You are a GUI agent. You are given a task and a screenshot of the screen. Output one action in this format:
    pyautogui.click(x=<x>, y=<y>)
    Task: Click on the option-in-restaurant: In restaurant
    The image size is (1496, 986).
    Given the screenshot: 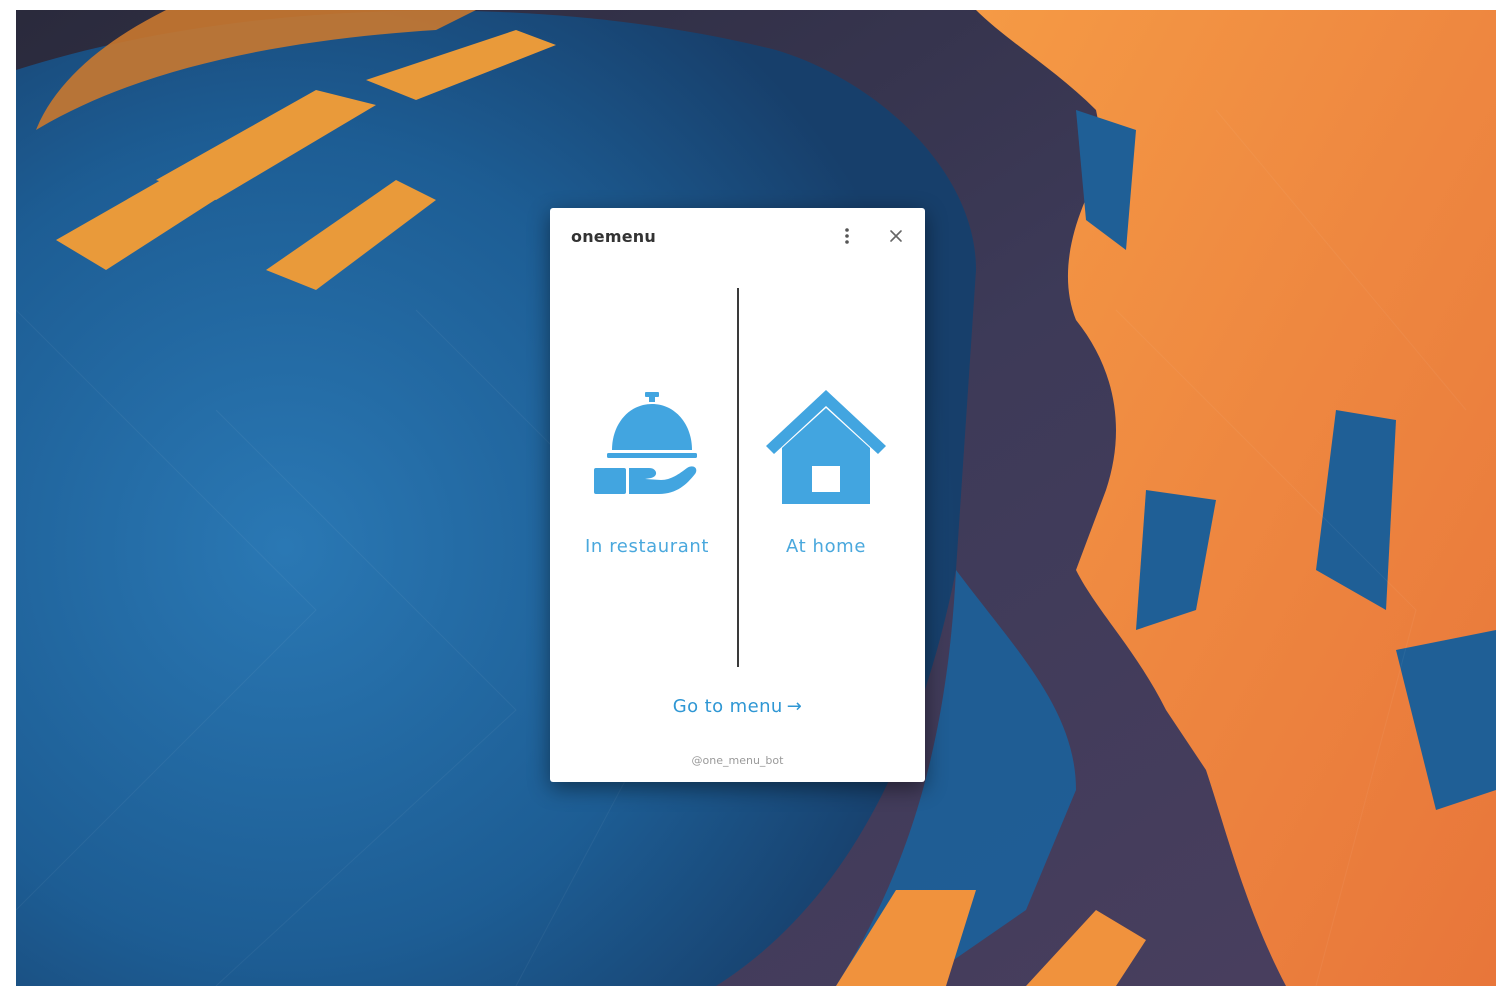 What is the action you would take?
    pyautogui.click(x=647, y=478)
    